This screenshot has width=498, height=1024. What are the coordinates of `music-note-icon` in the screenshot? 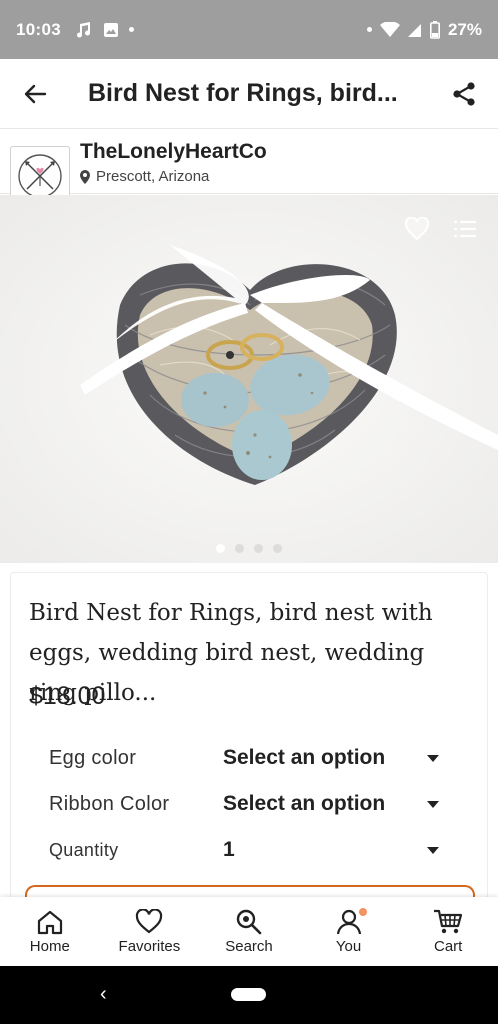 It's located at (83, 29).